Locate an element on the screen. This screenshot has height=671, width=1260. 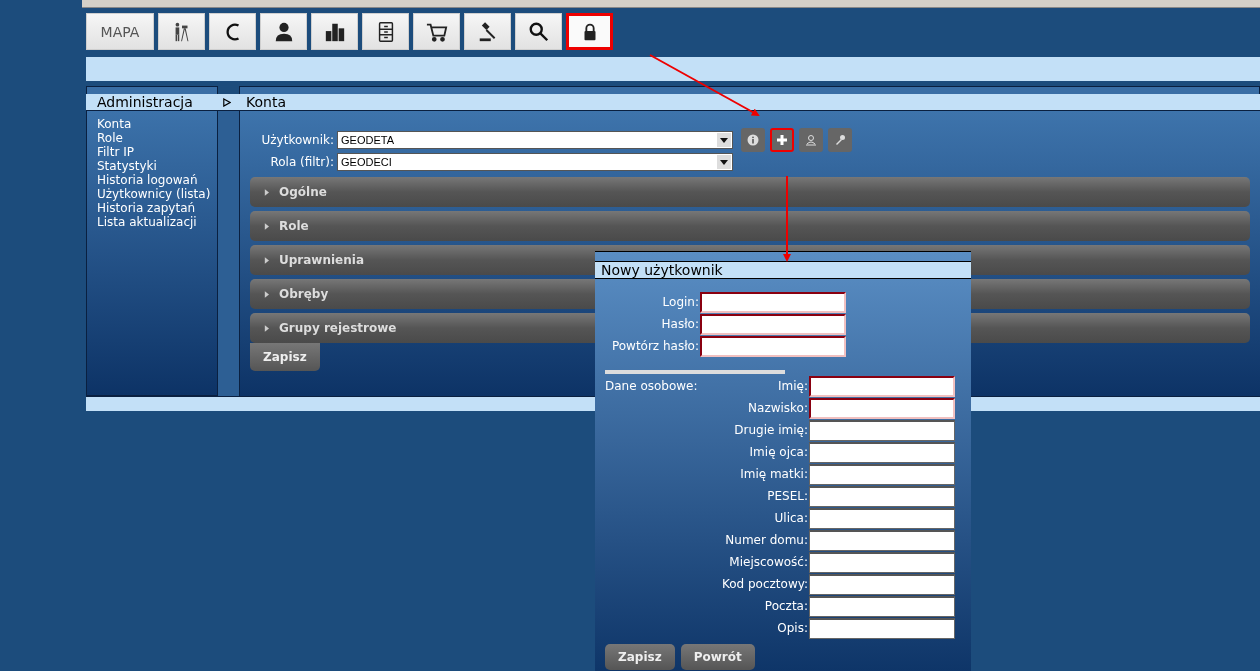
field-label: Ulica: is located at coordinates (791, 518).